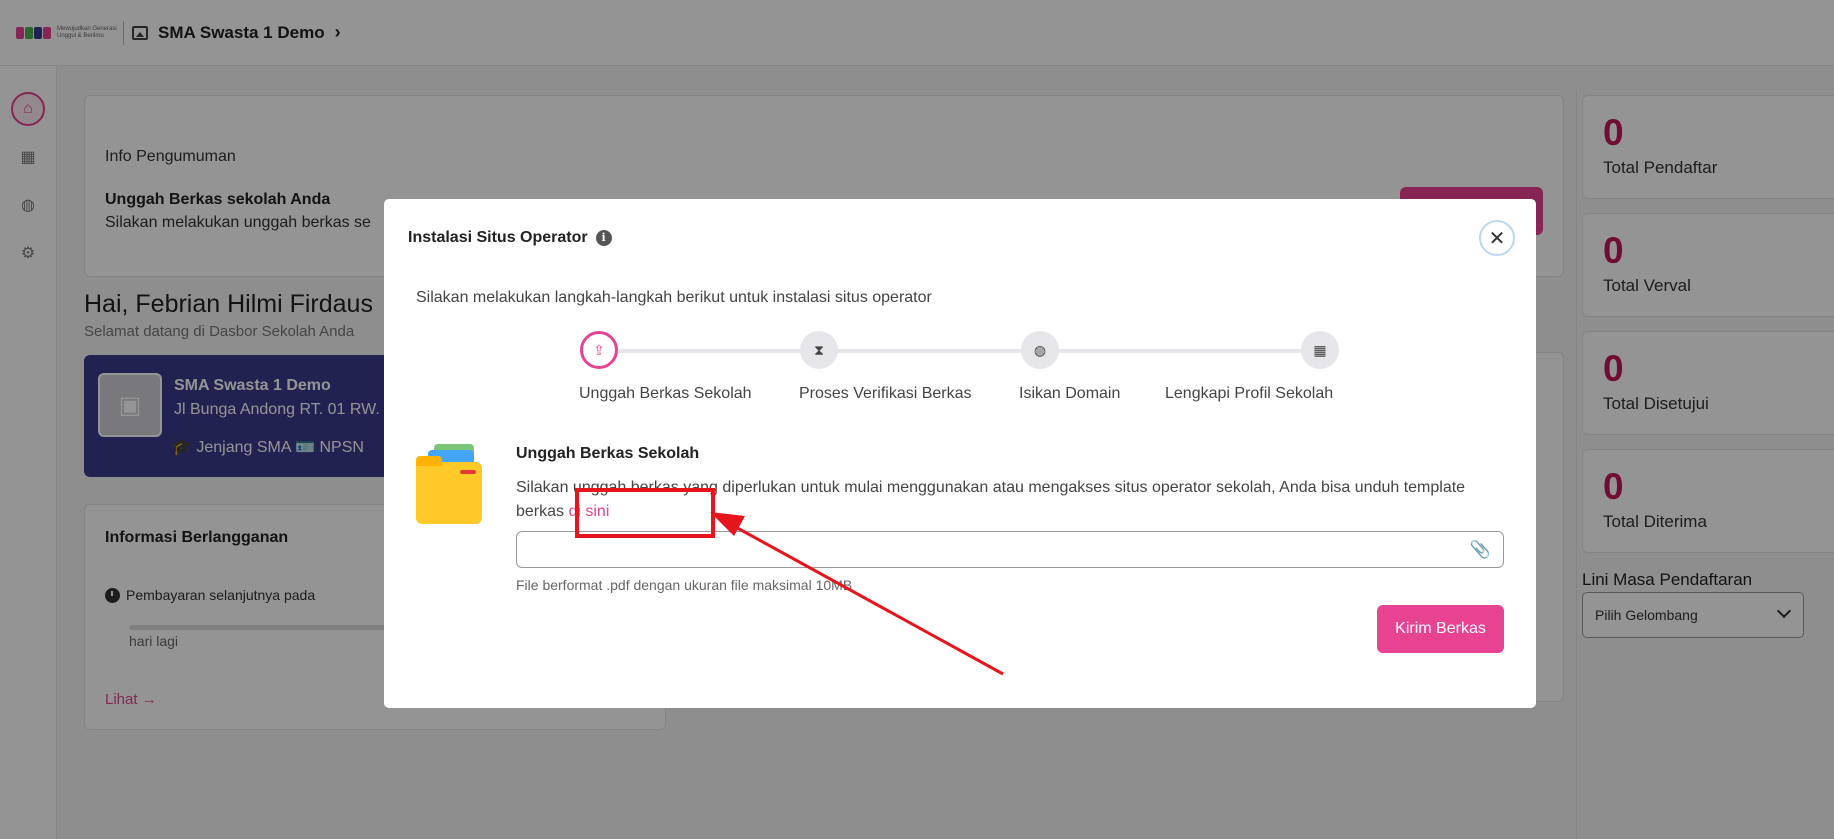 The width and height of the screenshot is (1834, 839). What do you see at coordinates (1440, 629) in the screenshot?
I see `send-files-button: Kirim Berkas` at bounding box center [1440, 629].